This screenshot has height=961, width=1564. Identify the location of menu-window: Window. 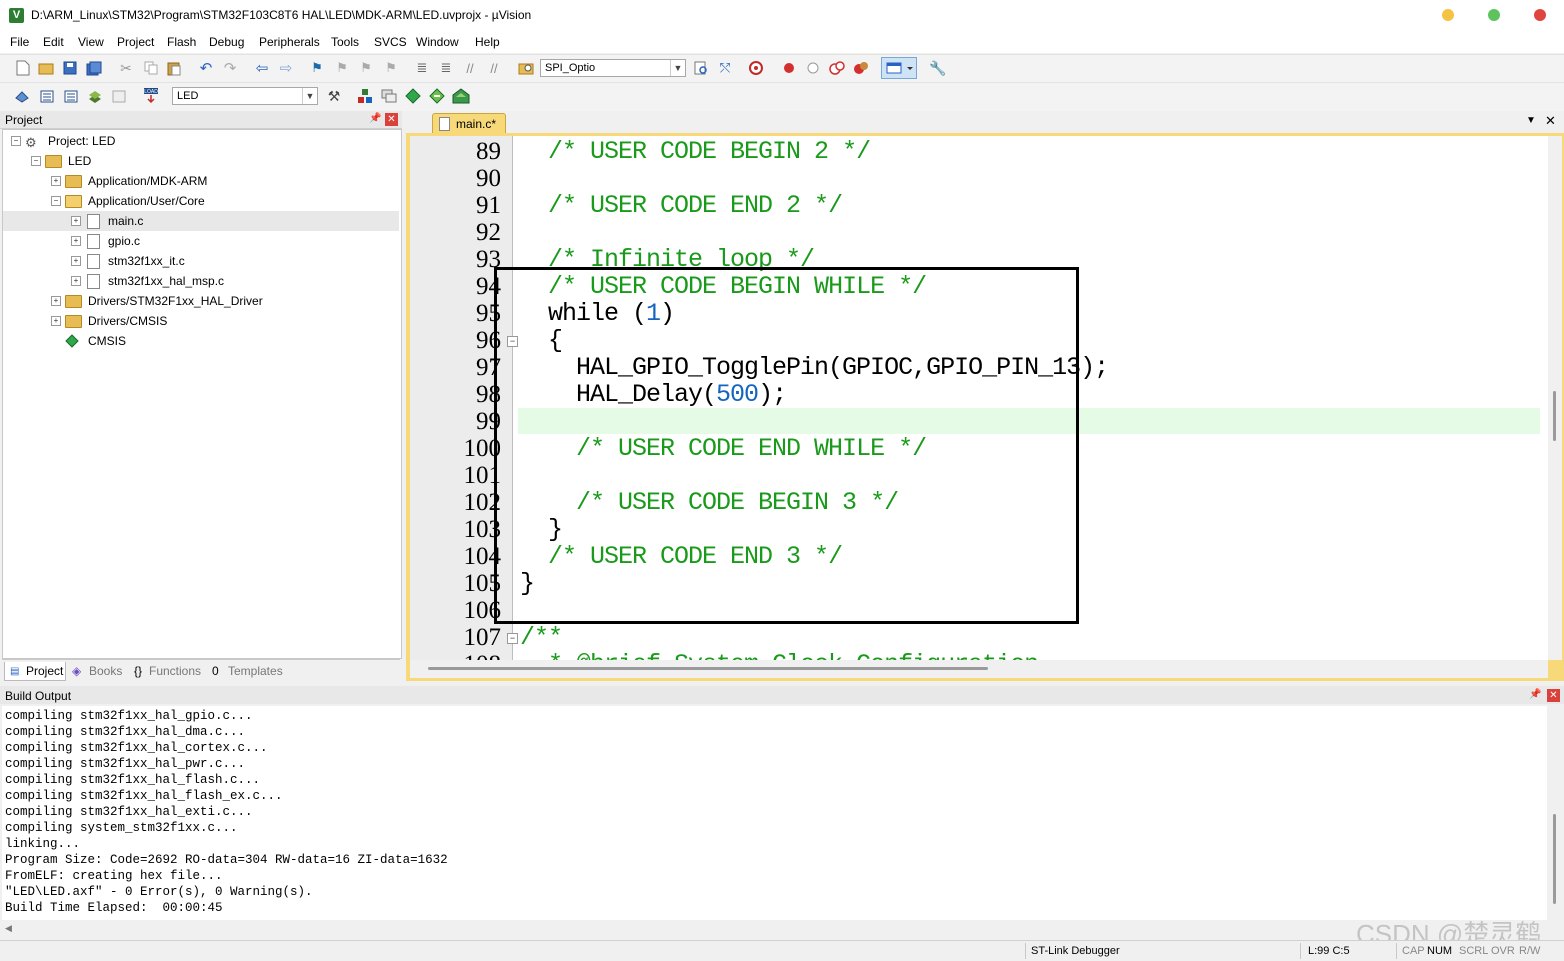
(437, 42).